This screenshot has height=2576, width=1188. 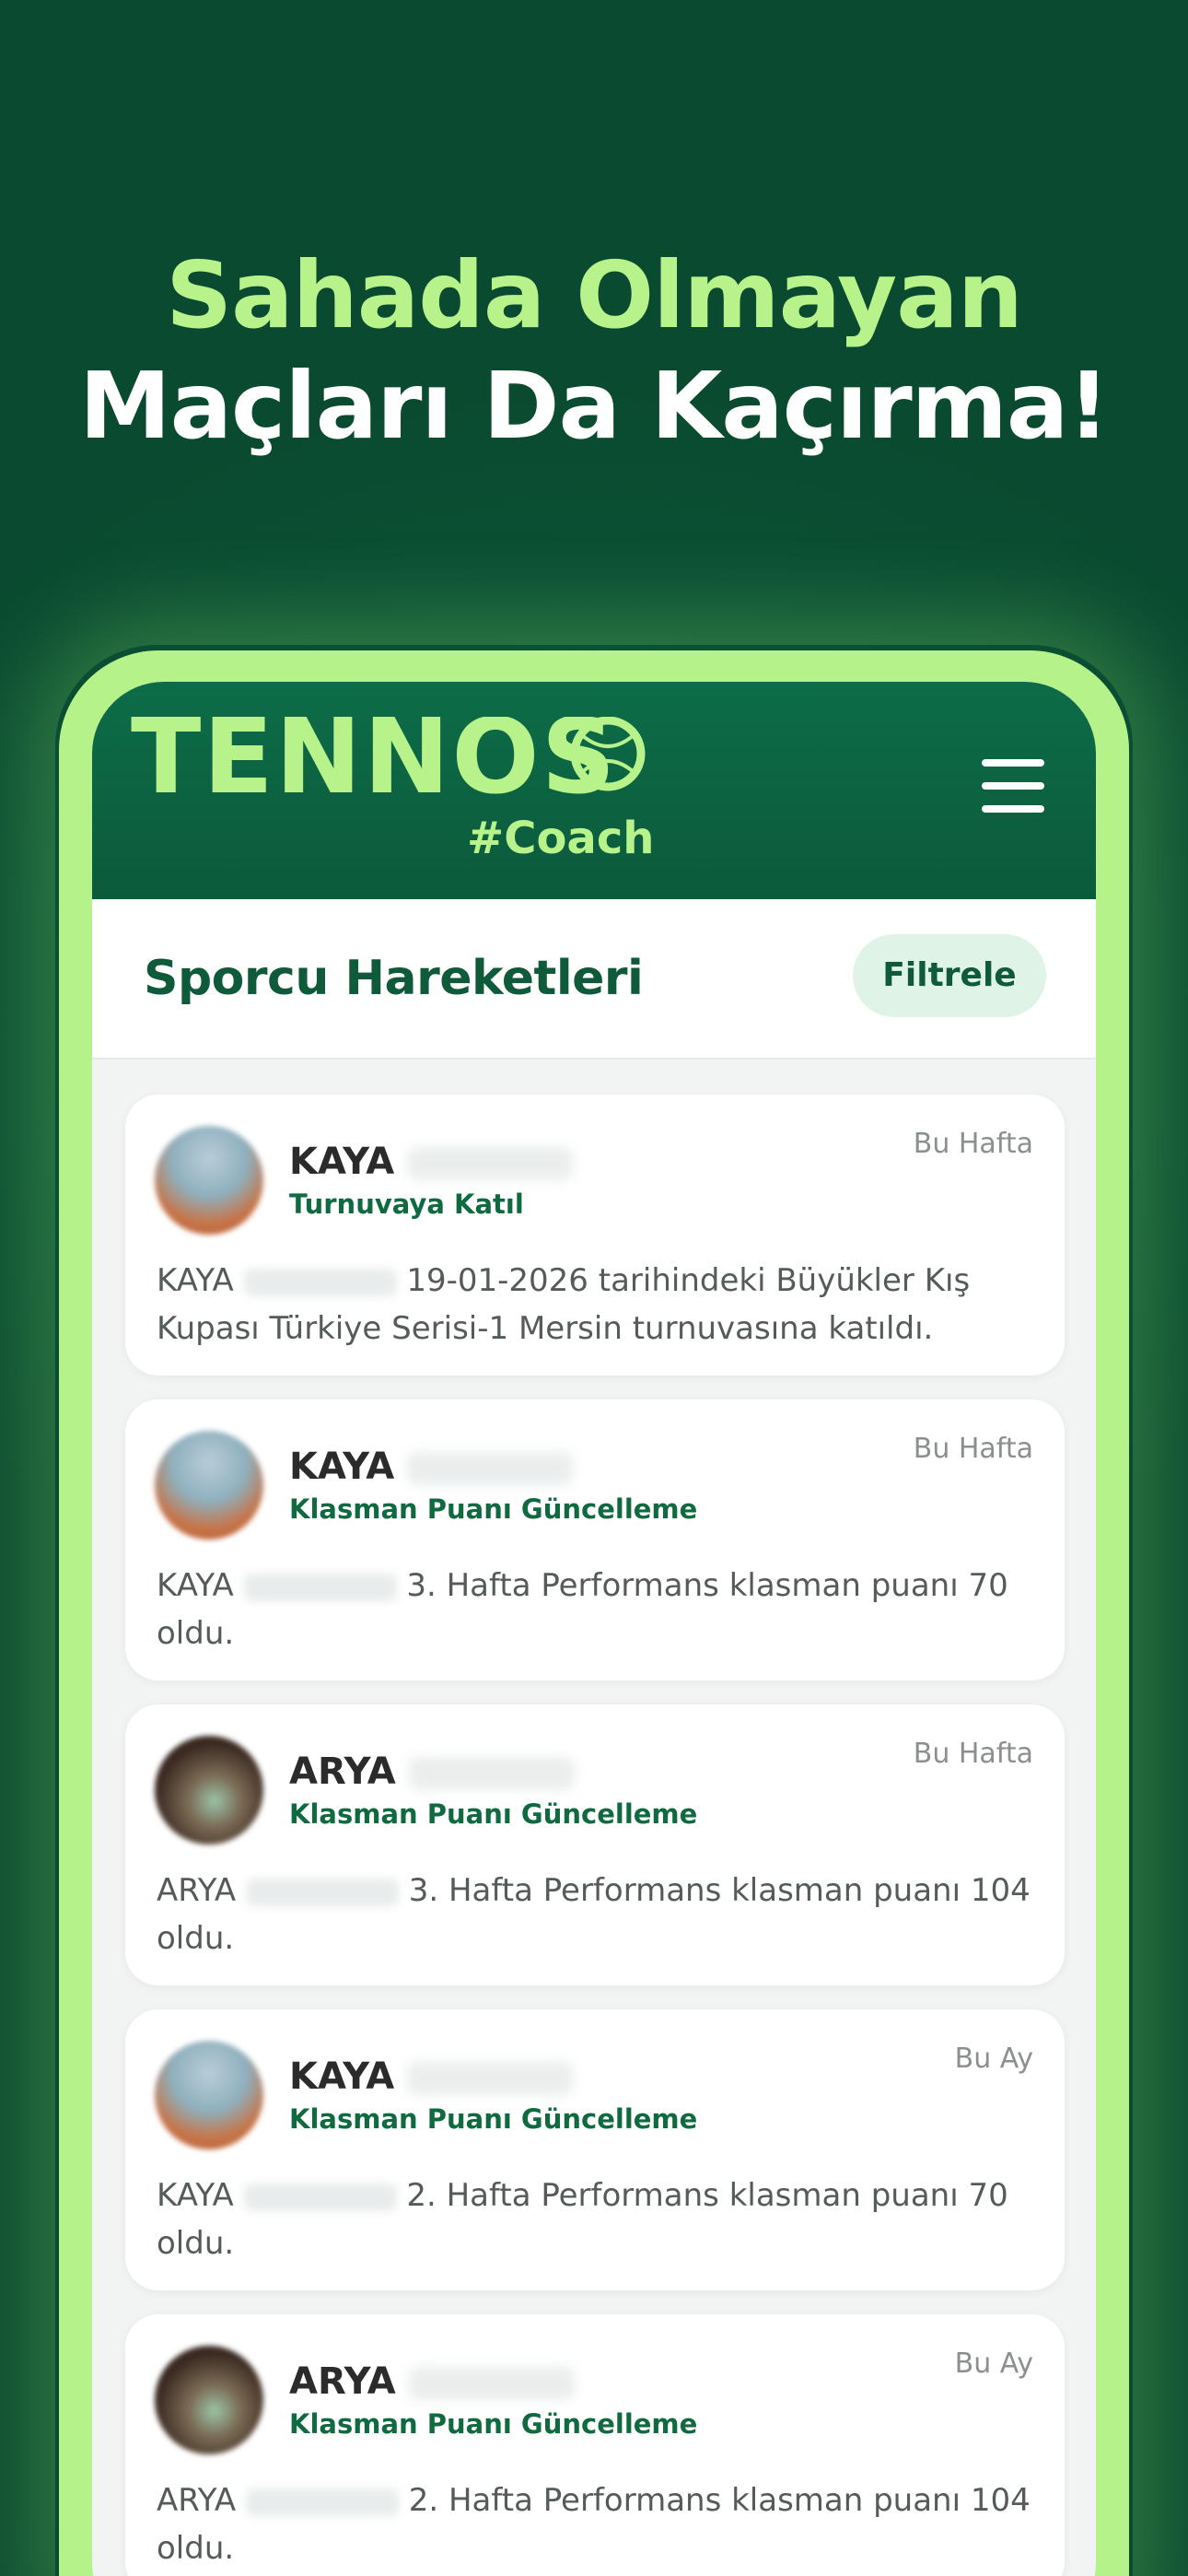 I want to click on logo-word: TENNOS, so click(x=374, y=767).